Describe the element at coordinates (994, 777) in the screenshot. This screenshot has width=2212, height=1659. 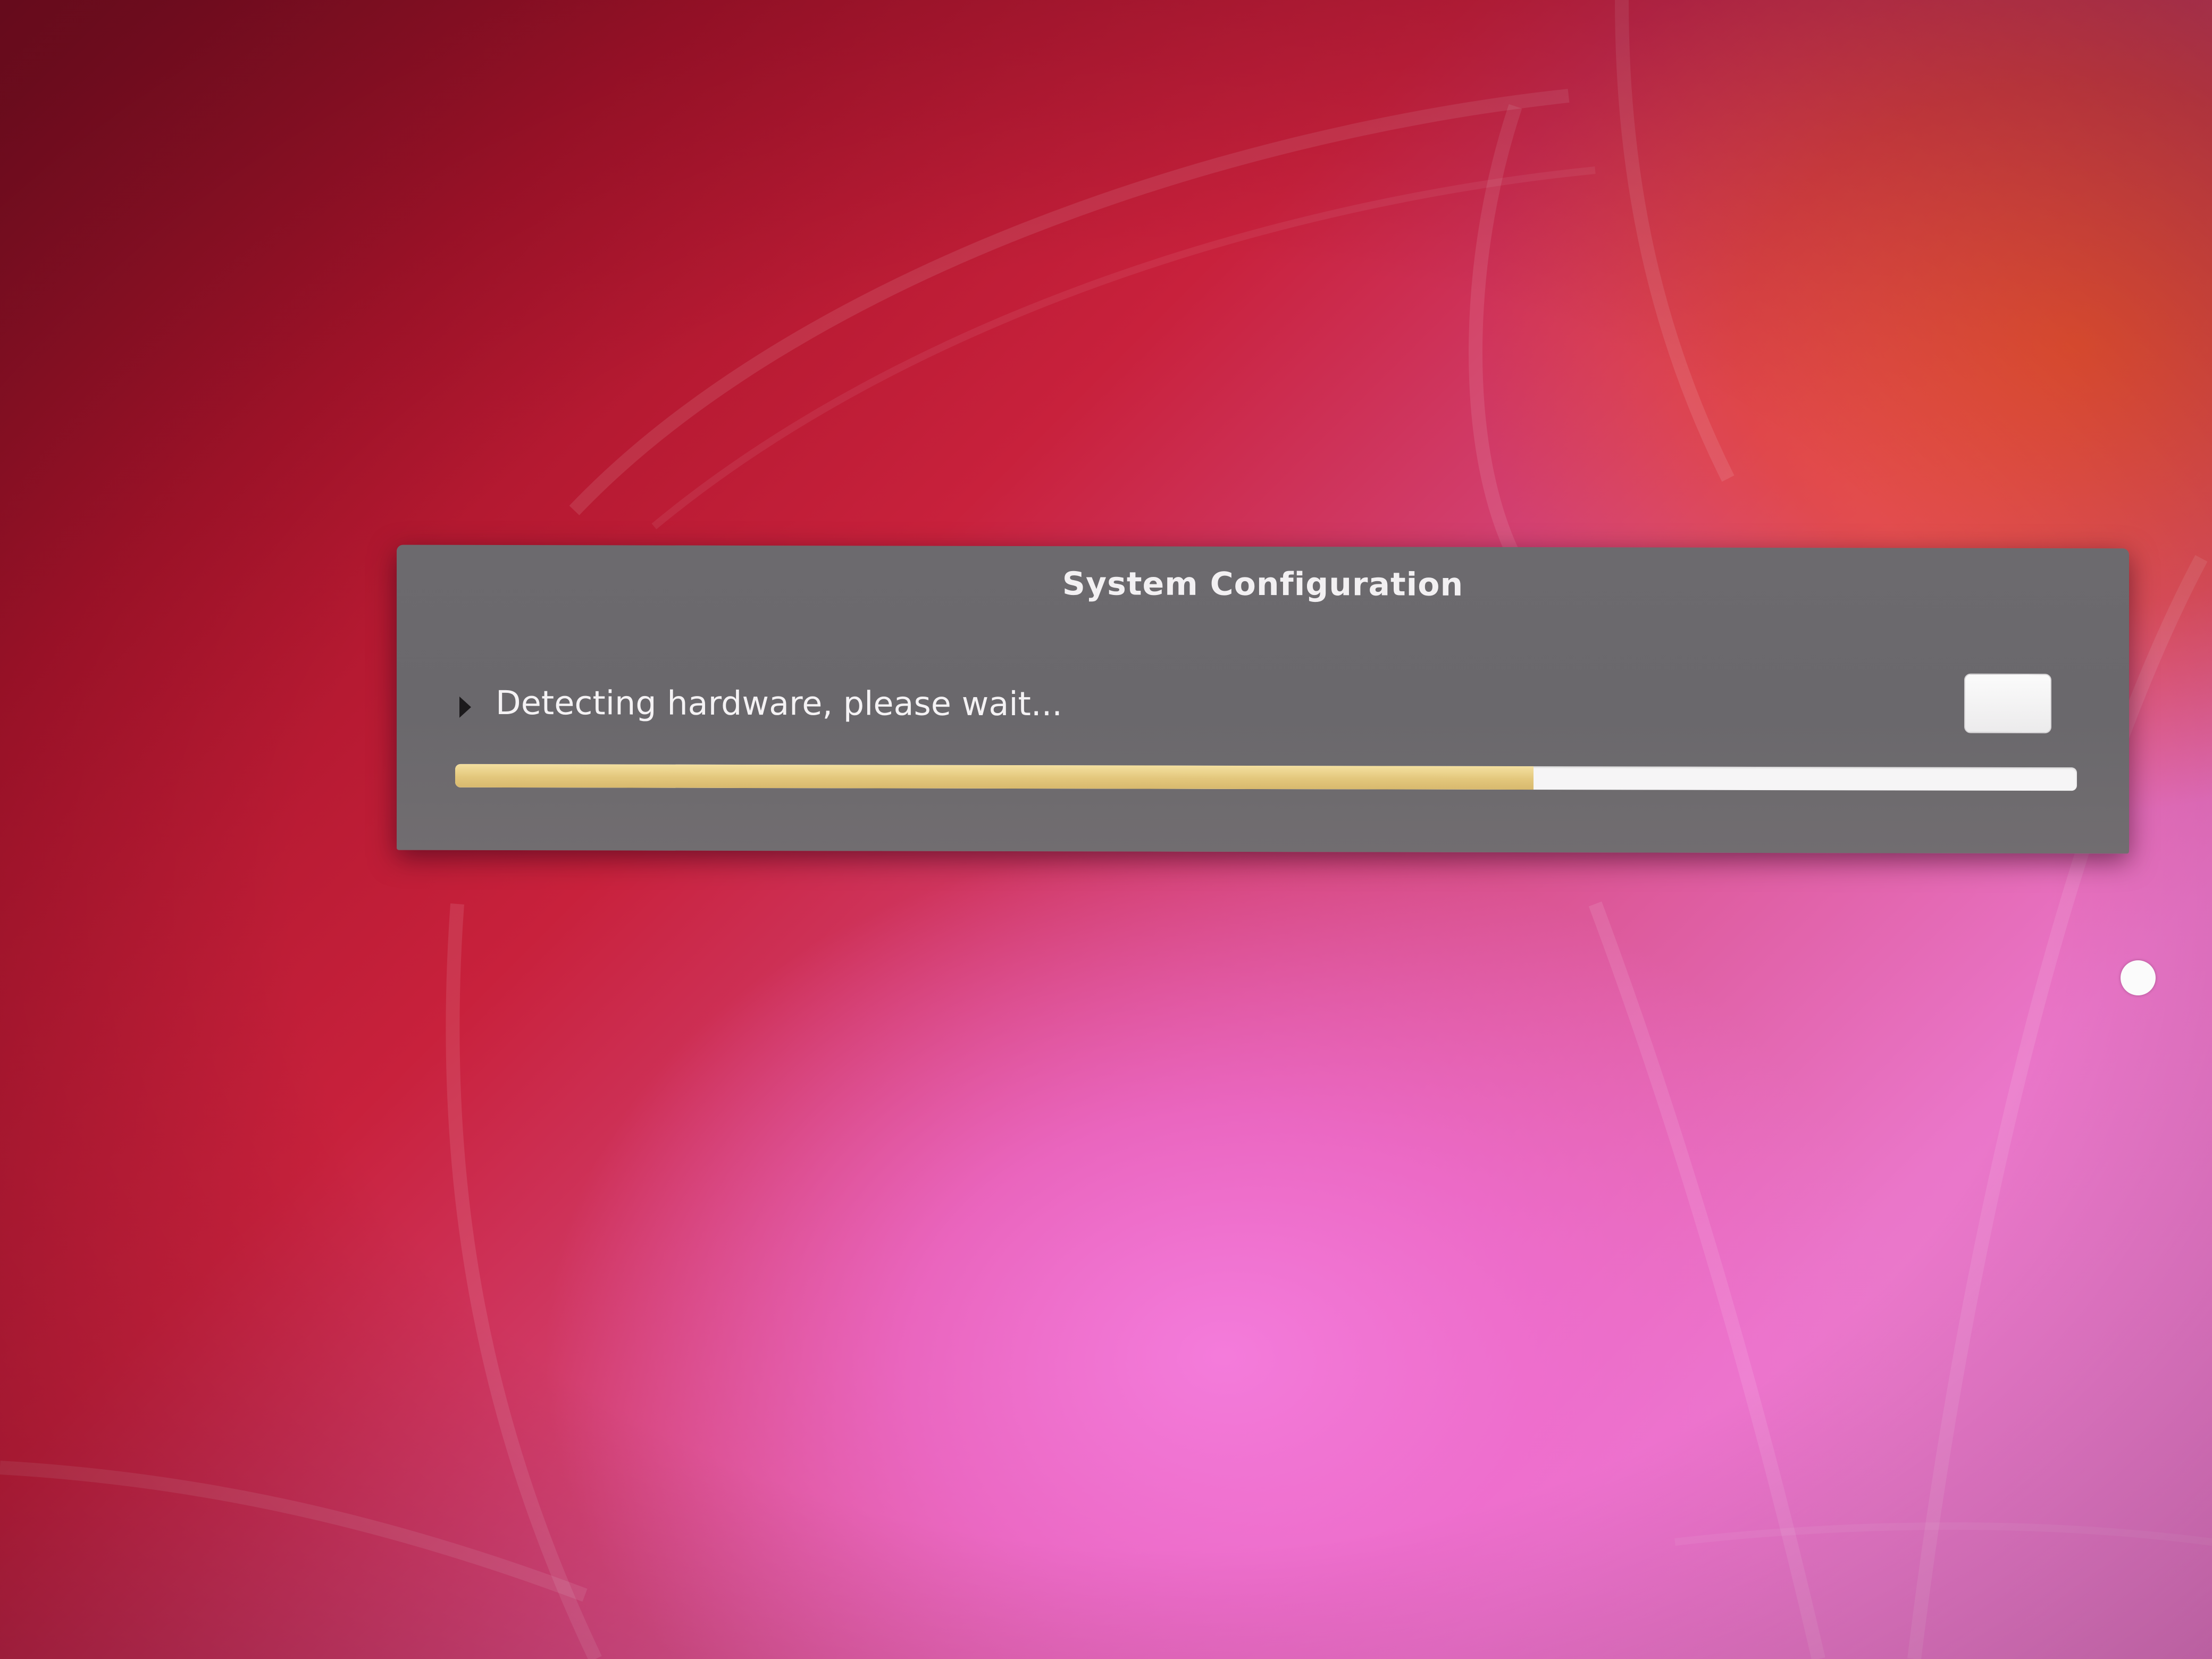
I see `progress-bar-fill` at that location.